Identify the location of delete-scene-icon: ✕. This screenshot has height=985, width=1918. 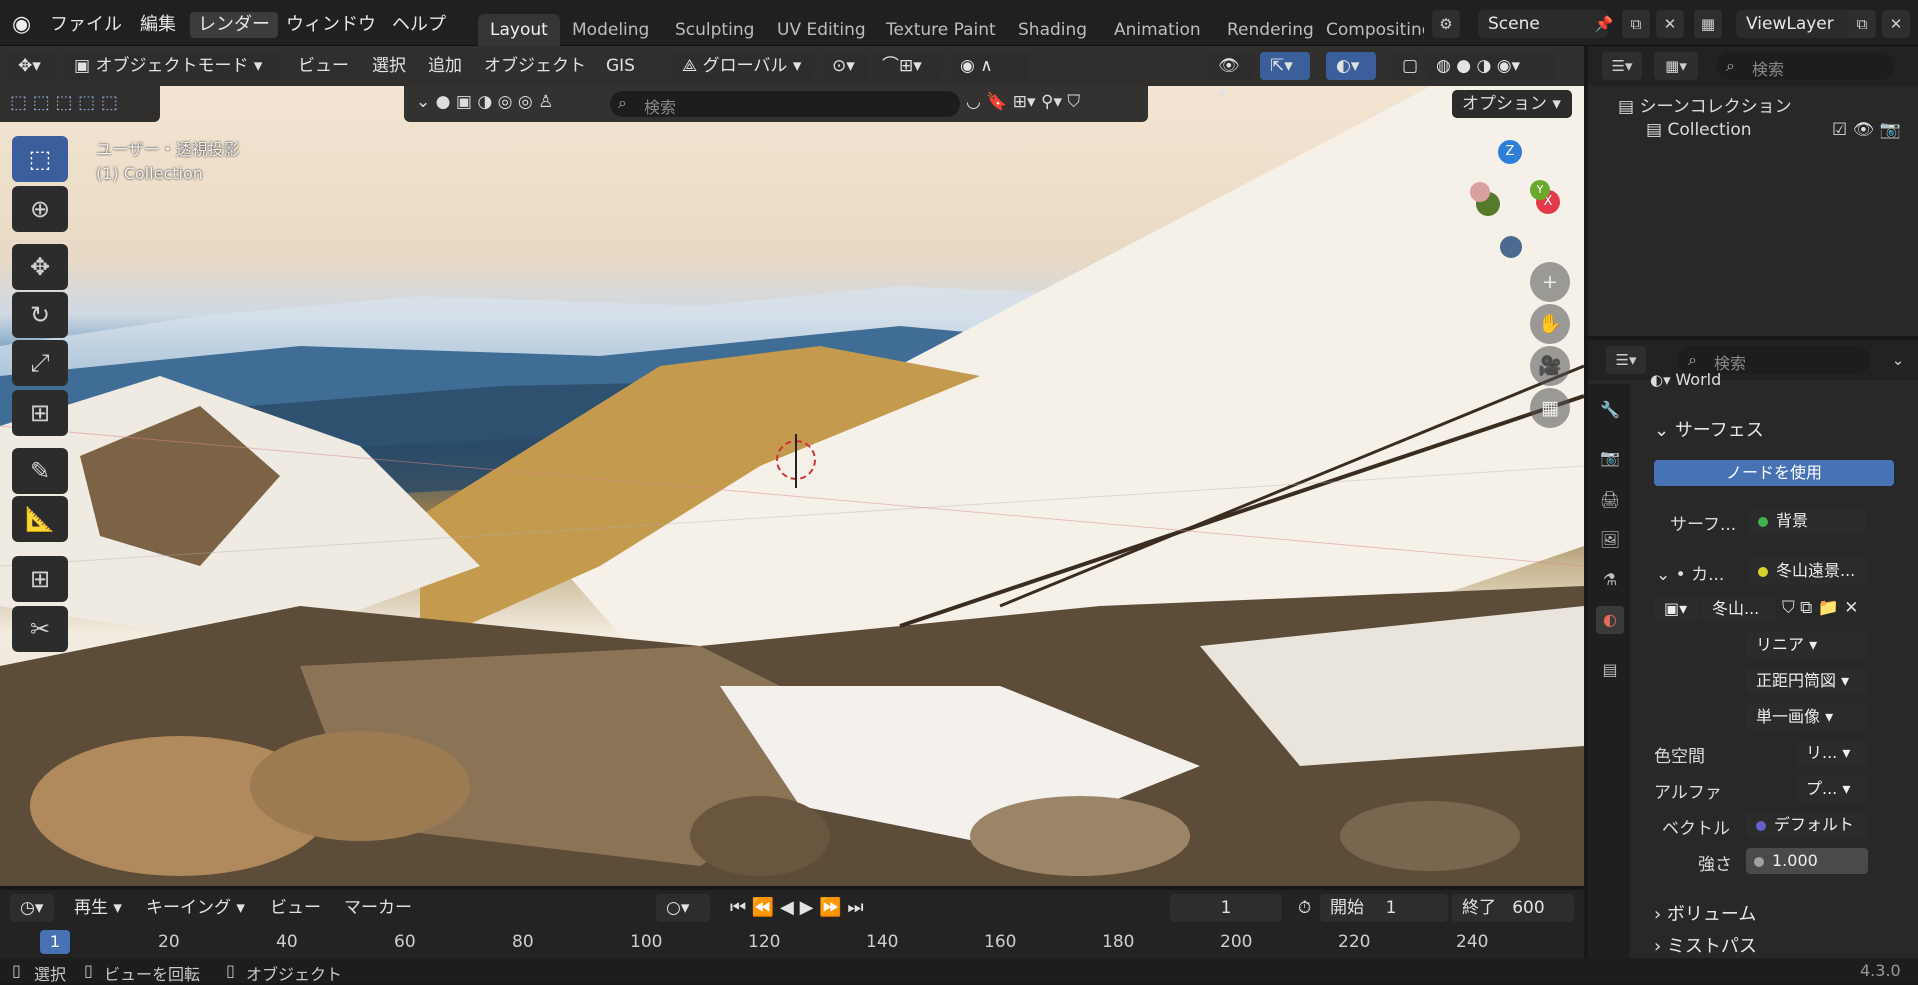
(1670, 24).